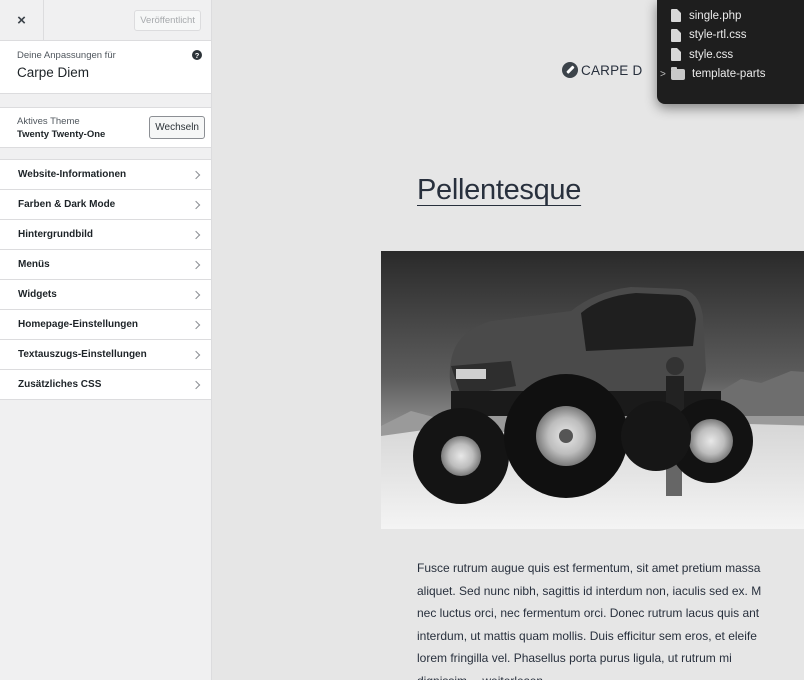 Image resolution: width=804 pixels, height=680 pixels. What do you see at coordinates (67, 204) in the screenshot?
I see `menu-item-label: Farben & Dark Mode` at bounding box center [67, 204].